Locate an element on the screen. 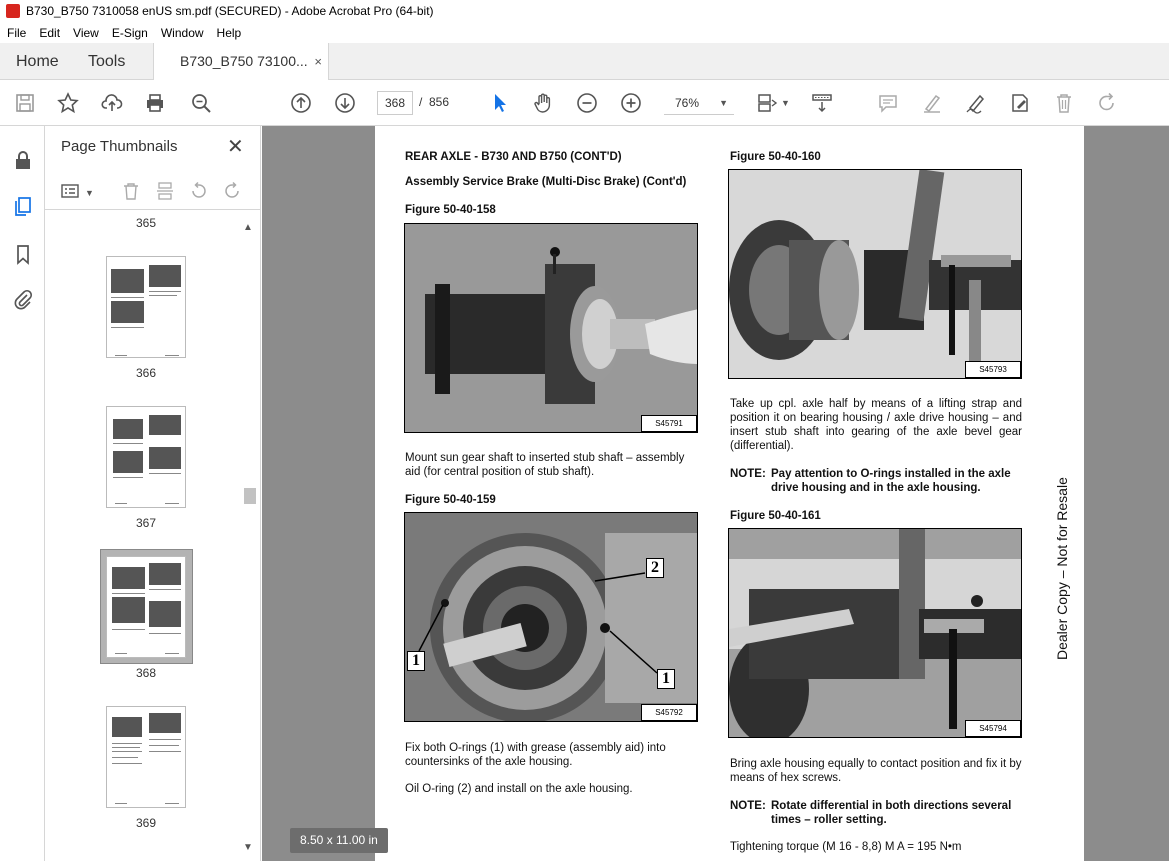 This screenshot has height=861, width=1169. thumbnail-label-369: 369 is located at coordinates (146, 823).